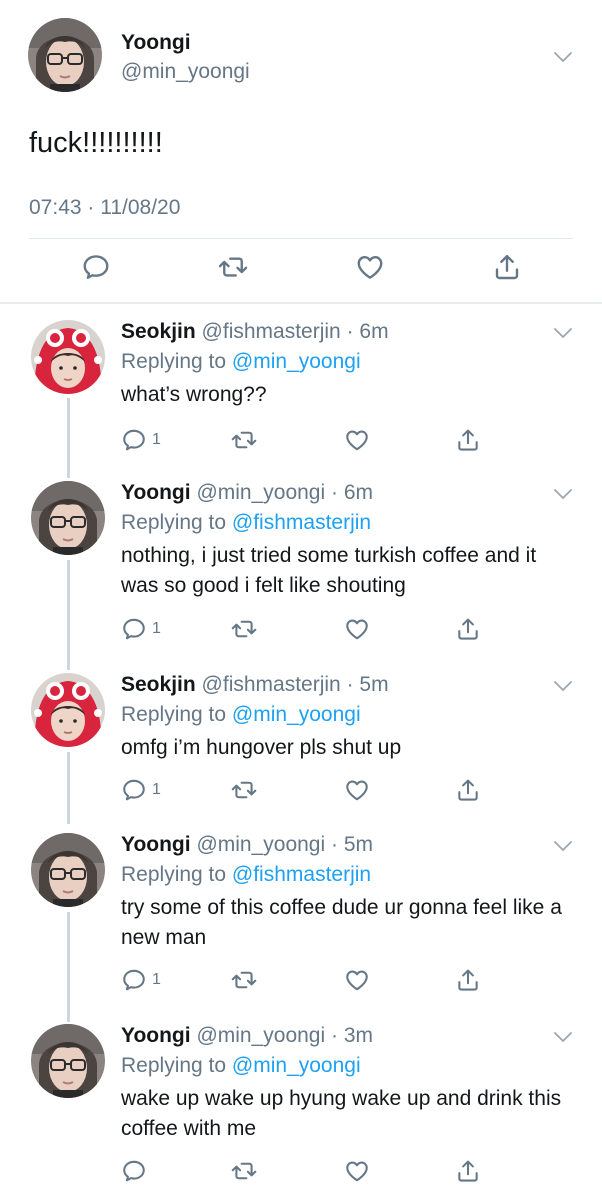 The image size is (602, 1200). I want to click on author-meta: @min_yoongi · 5m, so click(284, 844).